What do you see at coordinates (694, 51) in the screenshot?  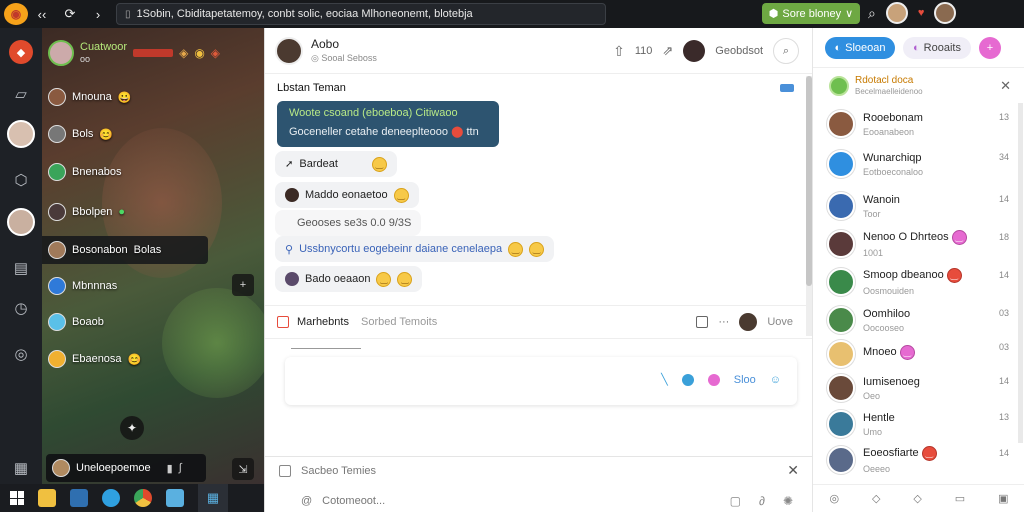 I see `header-user-avatar` at bounding box center [694, 51].